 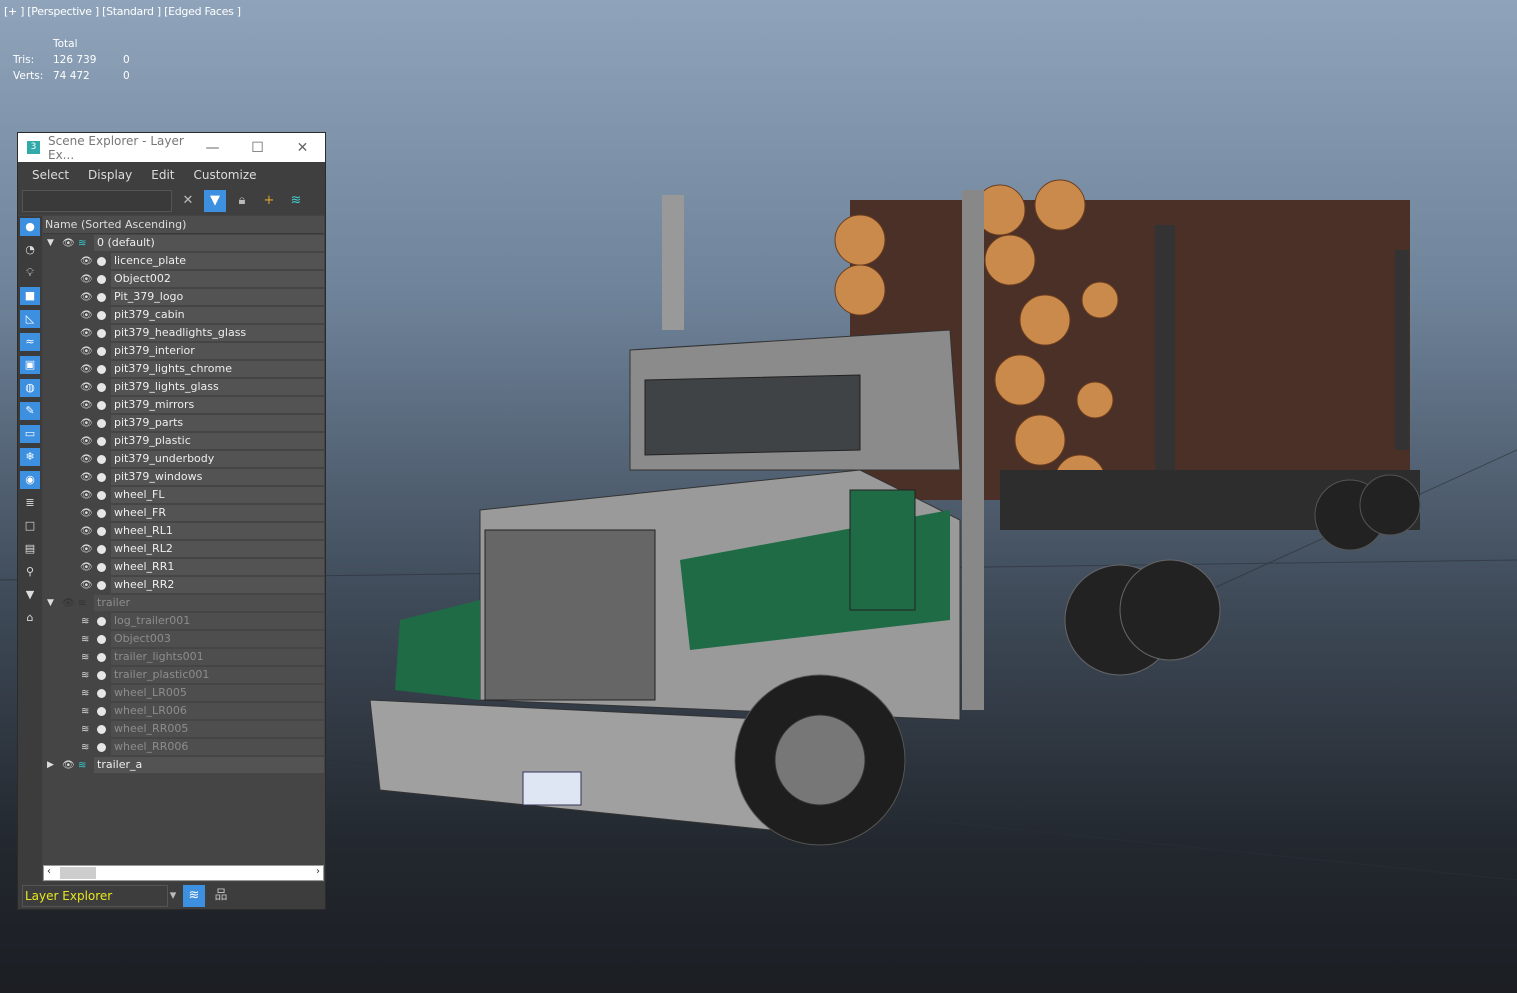 What do you see at coordinates (217, 441) in the screenshot?
I see `object-name: pit379_plastic` at bounding box center [217, 441].